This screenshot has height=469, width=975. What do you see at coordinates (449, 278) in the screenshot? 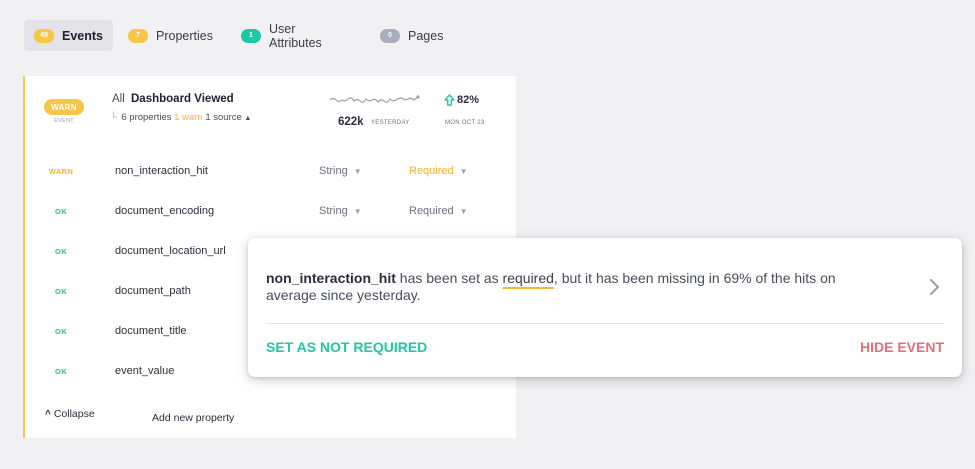
I see `insight-text-1: has been set as` at bounding box center [449, 278].